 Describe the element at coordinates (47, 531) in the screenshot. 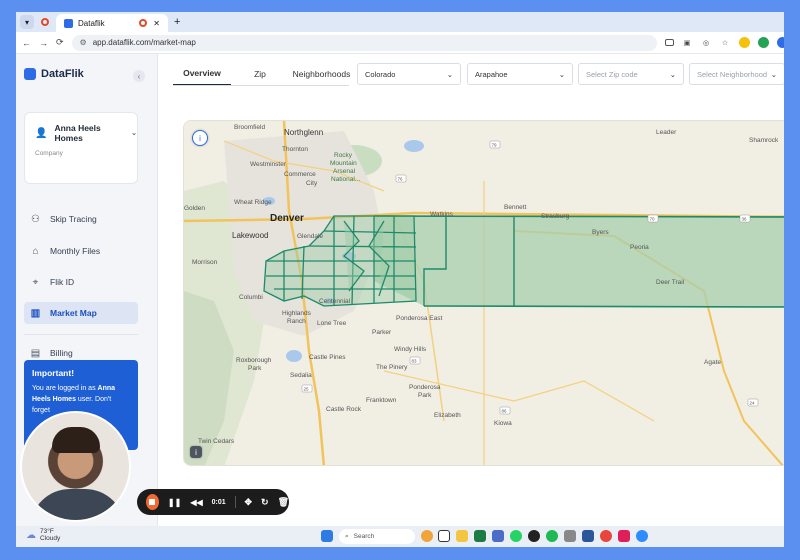

I see `temperature: 73°F` at that location.